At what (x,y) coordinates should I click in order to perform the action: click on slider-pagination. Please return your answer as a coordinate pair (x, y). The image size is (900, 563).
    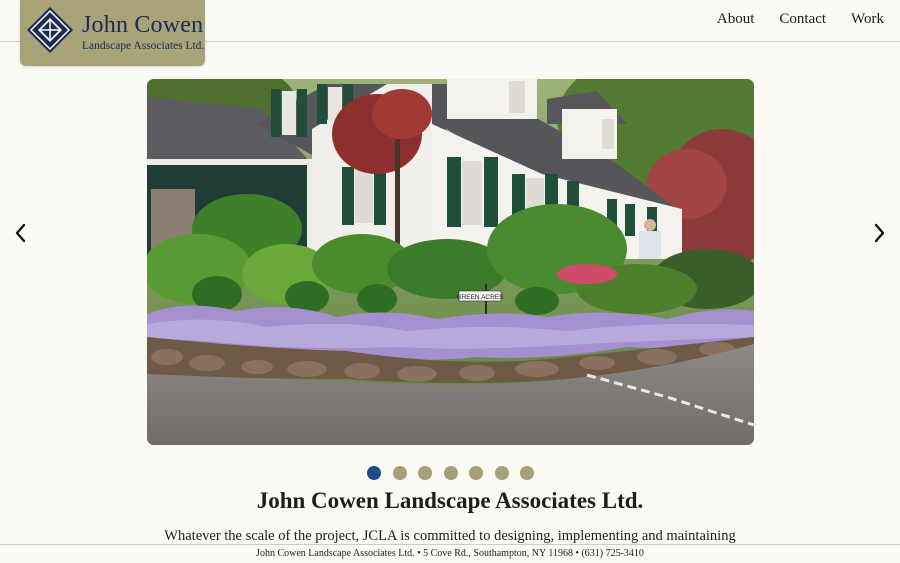
    Looking at the image, I should click on (456, 473).